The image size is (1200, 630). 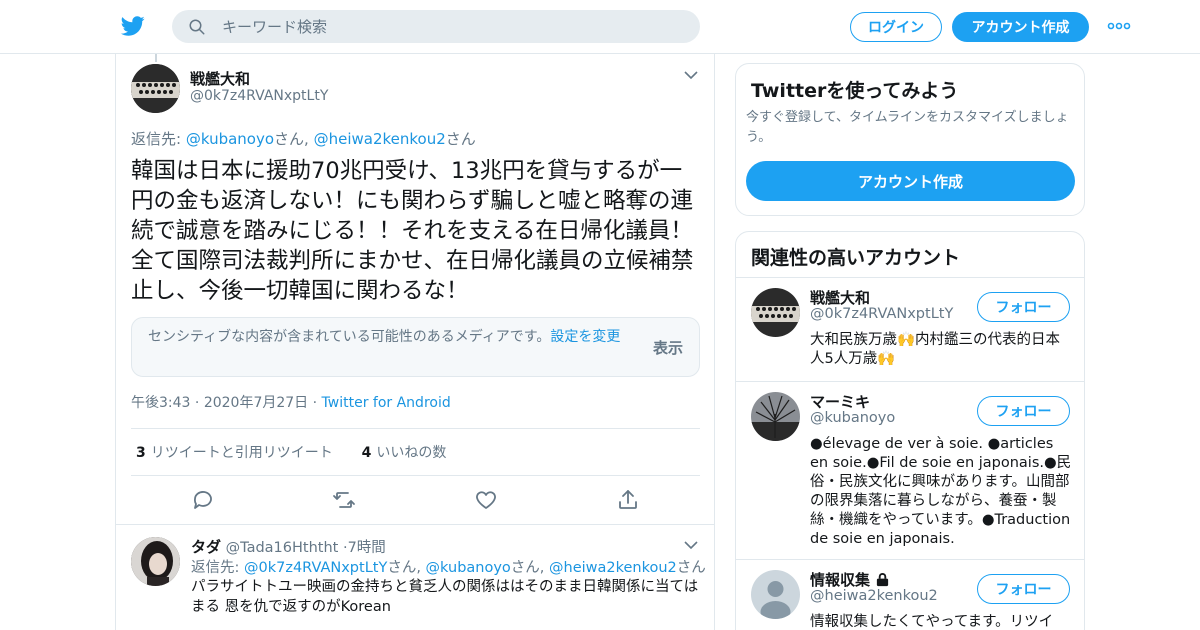 I want to click on retweet-icon, so click(x=344, y=500).